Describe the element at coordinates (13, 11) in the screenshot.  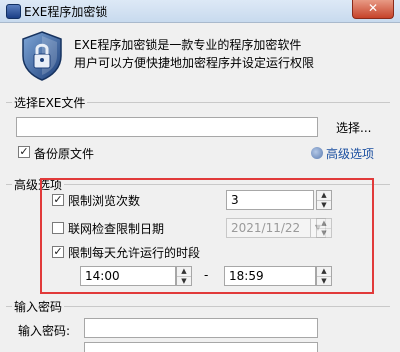
I see `app-icon` at that location.